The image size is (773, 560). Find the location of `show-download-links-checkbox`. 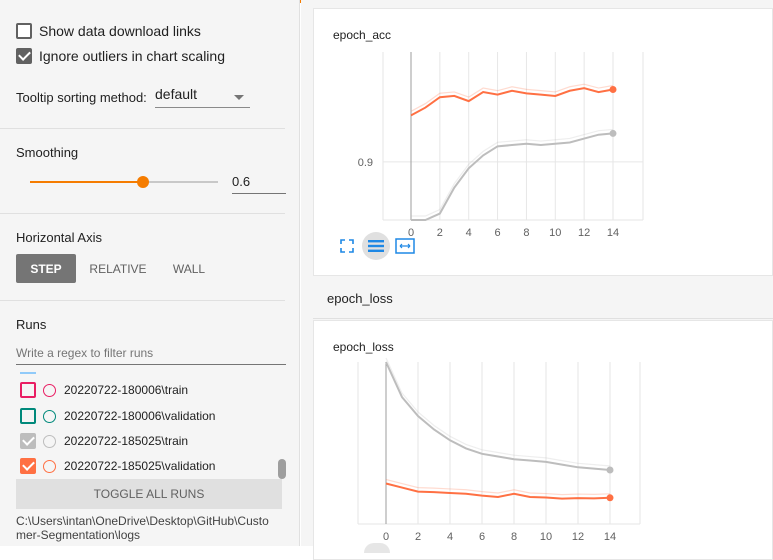

show-download-links-checkbox is located at coordinates (24, 31).